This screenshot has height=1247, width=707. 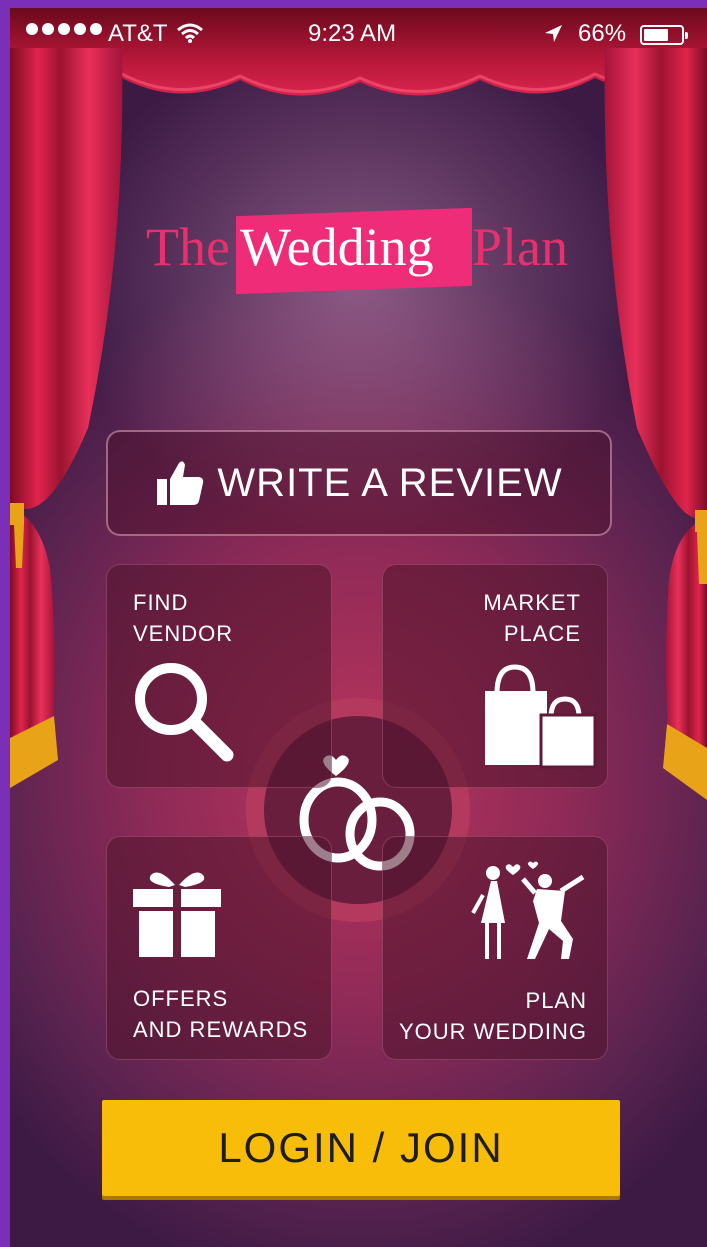 I want to click on write-review-label: WRITE A REVIEW, so click(x=390, y=482).